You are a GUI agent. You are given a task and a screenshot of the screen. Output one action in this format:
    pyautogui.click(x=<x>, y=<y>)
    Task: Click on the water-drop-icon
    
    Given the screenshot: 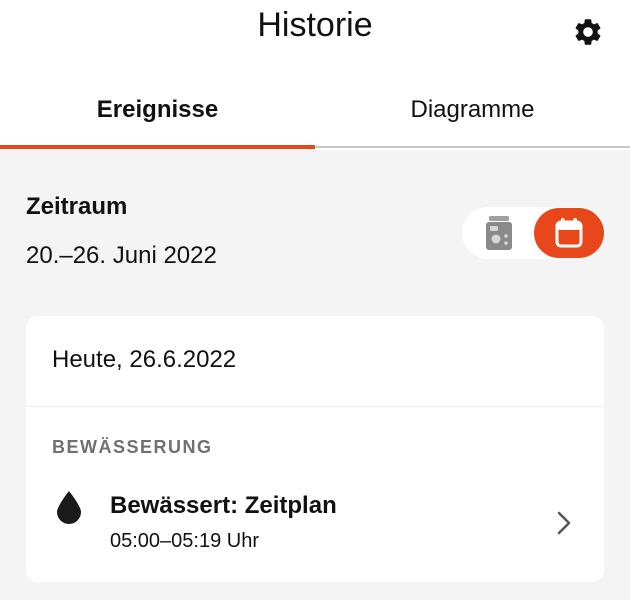 What is the action you would take?
    pyautogui.click(x=69, y=507)
    